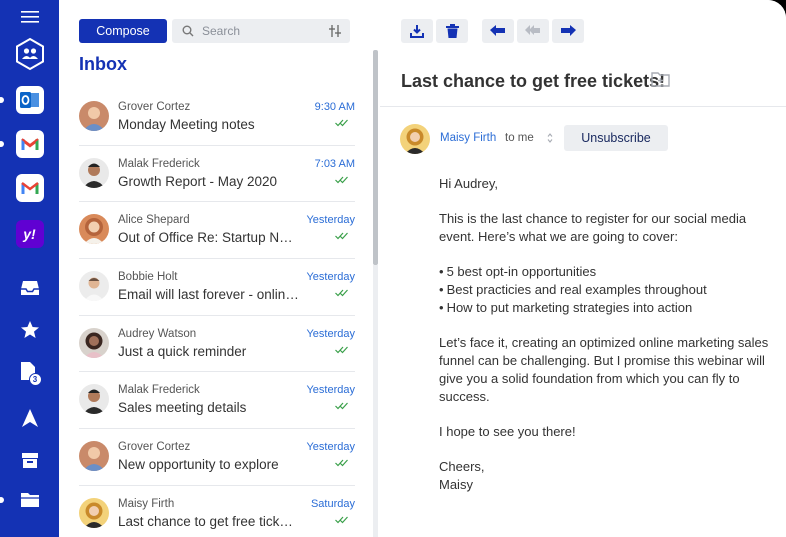 The width and height of the screenshot is (786, 537). I want to click on reply-button, so click(498, 31).